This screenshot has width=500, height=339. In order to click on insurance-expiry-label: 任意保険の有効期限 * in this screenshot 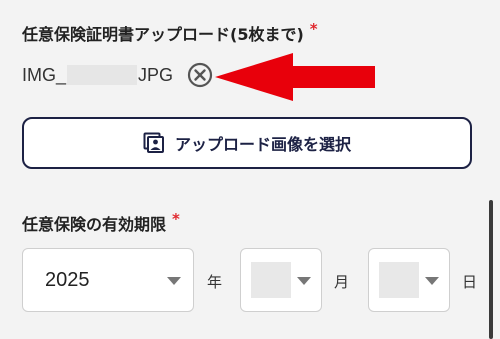, I will do `click(101, 222)`.